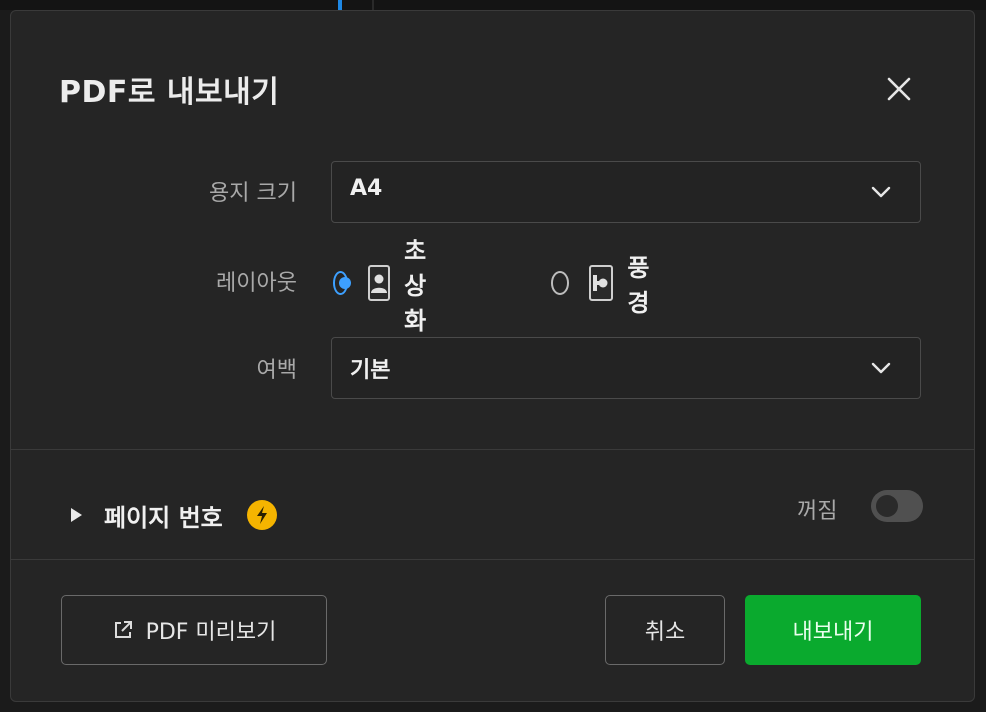  Describe the element at coordinates (366, 188) in the screenshot. I see `paper-size-value: A4` at that location.